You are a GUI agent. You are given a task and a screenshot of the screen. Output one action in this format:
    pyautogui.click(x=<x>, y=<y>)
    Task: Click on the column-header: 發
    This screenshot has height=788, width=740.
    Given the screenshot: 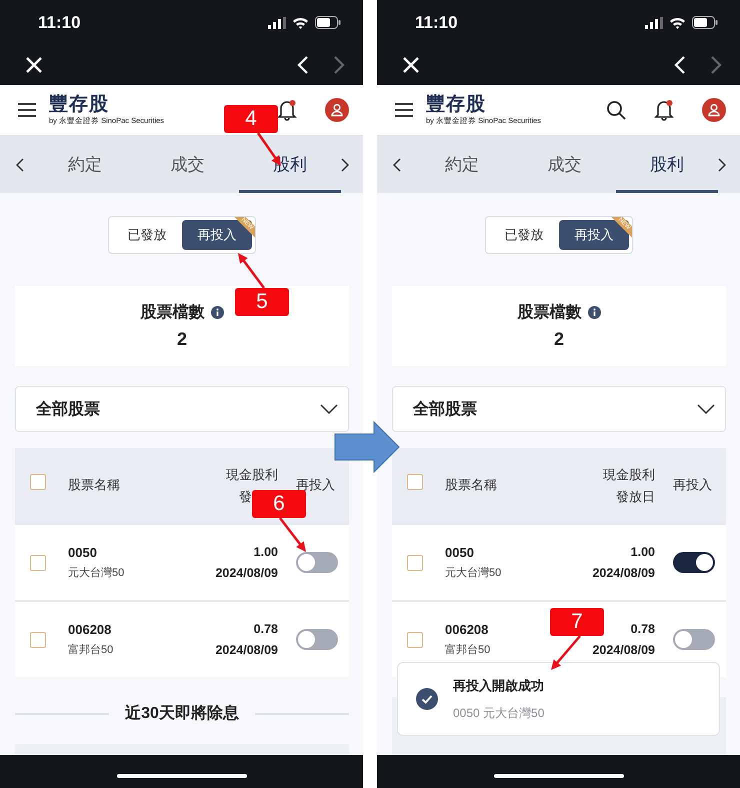 What is the action you would take?
    pyautogui.click(x=245, y=497)
    